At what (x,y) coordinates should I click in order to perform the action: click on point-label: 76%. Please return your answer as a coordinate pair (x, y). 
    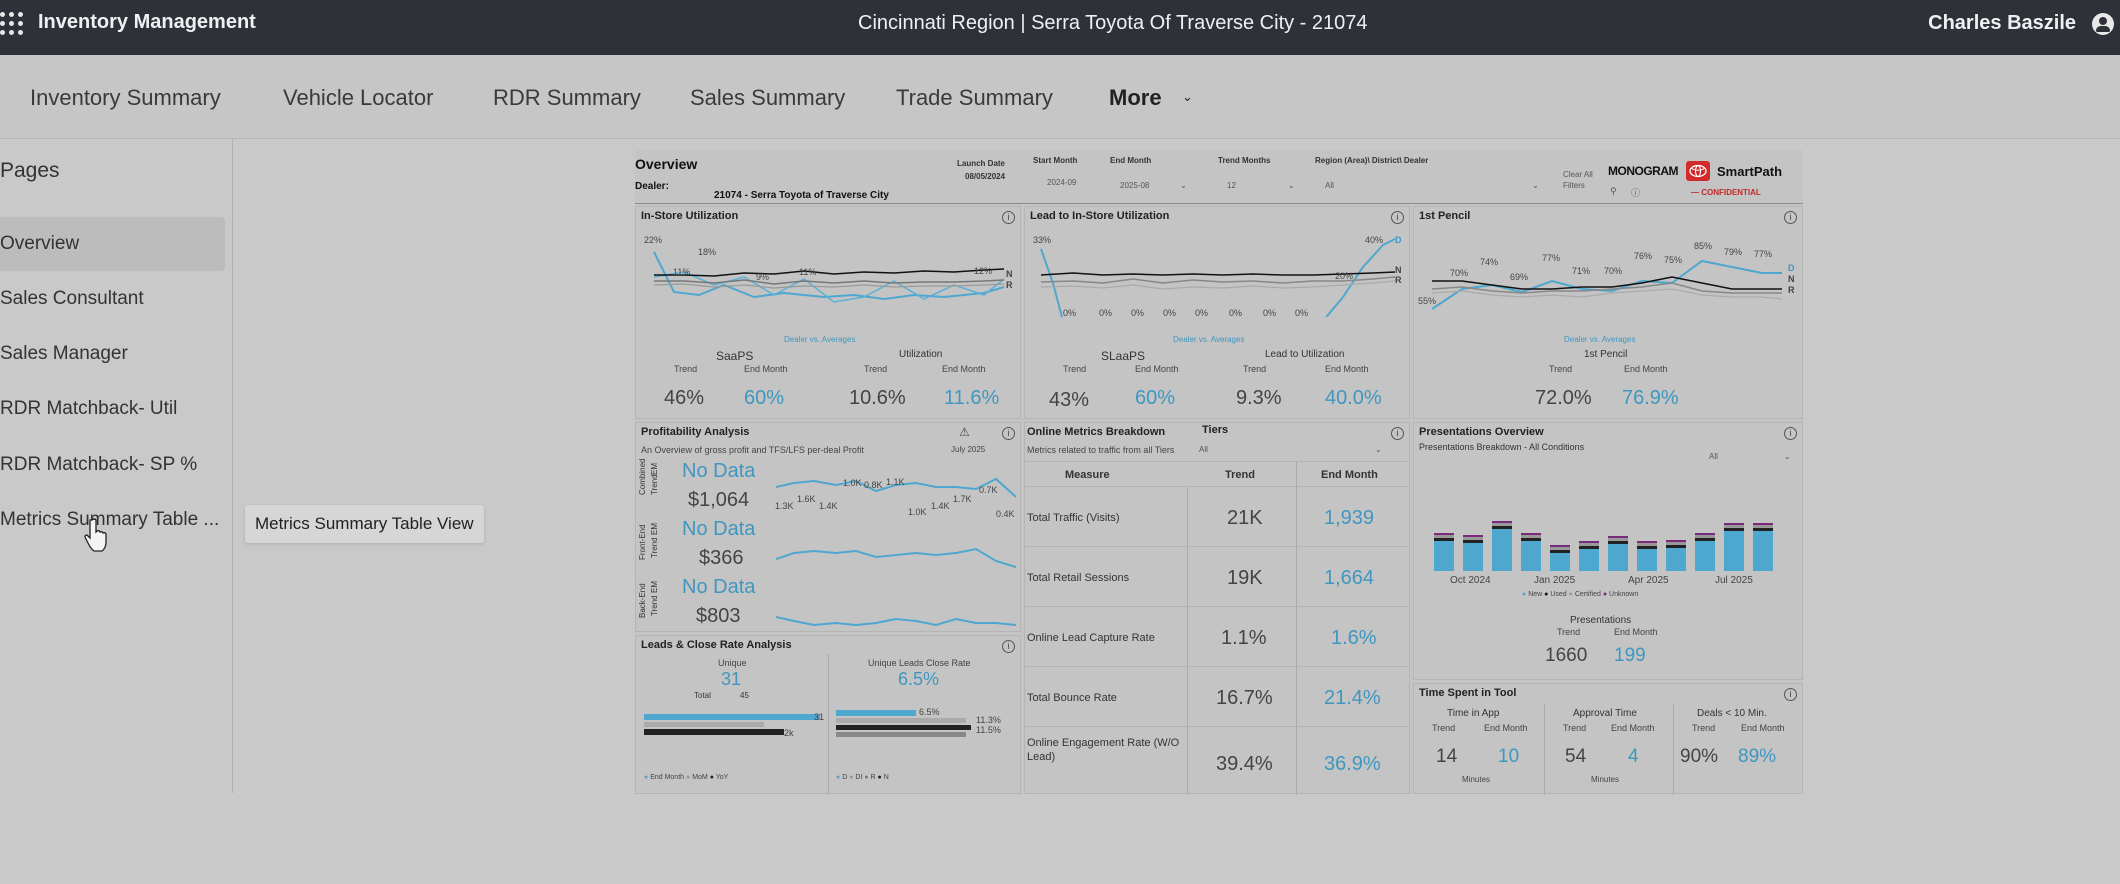
    Looking at the image, I should click on (1643, 256).